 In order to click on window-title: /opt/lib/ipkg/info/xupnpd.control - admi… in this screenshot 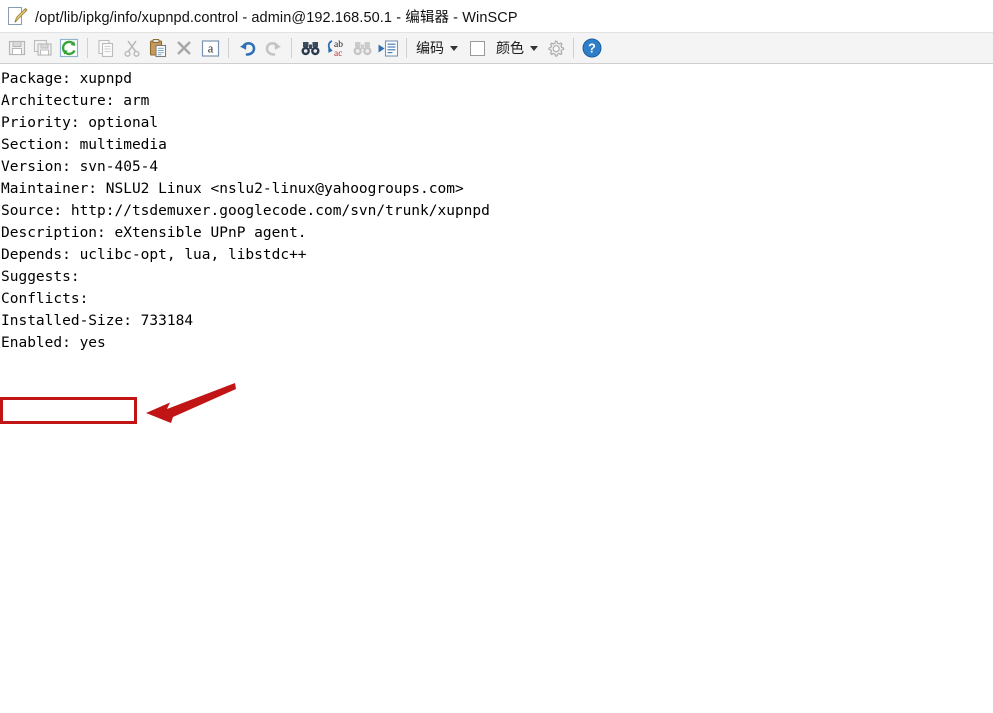, I will do `click(276, 17)`.